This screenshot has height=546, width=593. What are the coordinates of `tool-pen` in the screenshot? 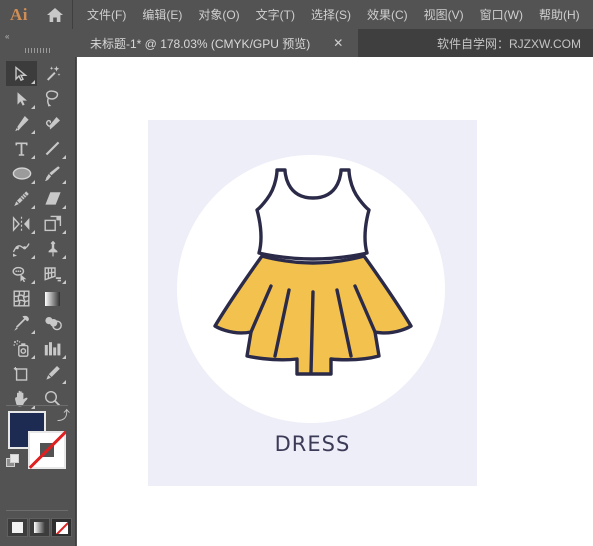 It's located at (21, 123).